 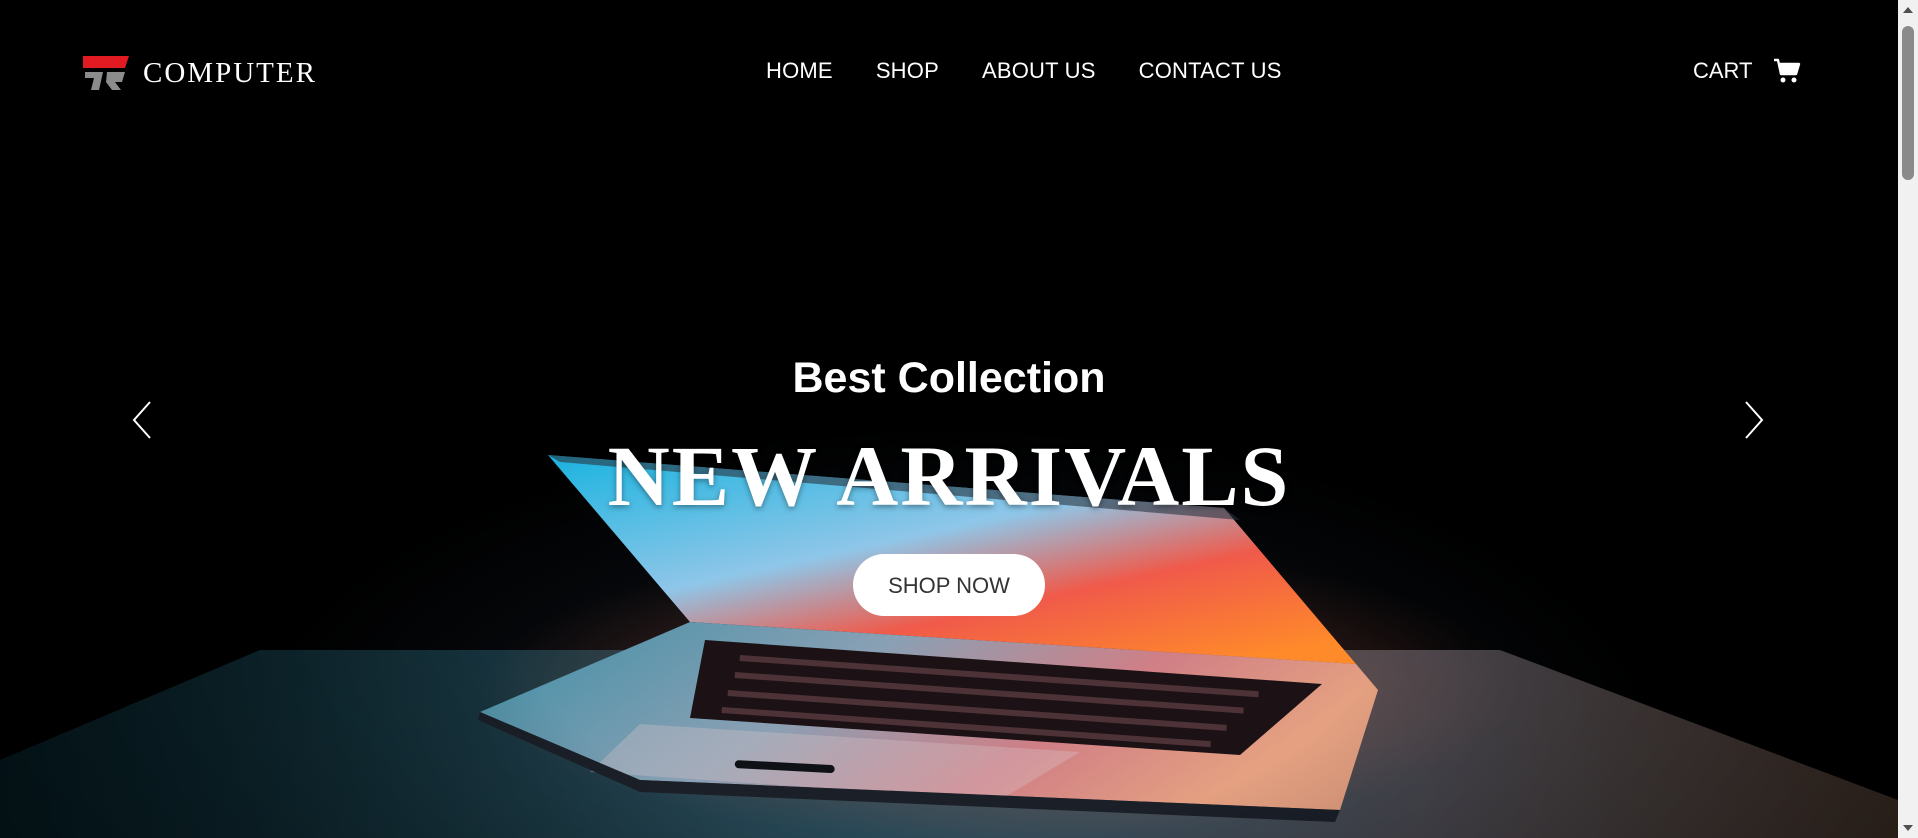 I want to click on nav-shop: SHOP, so click(x=907, y=71).